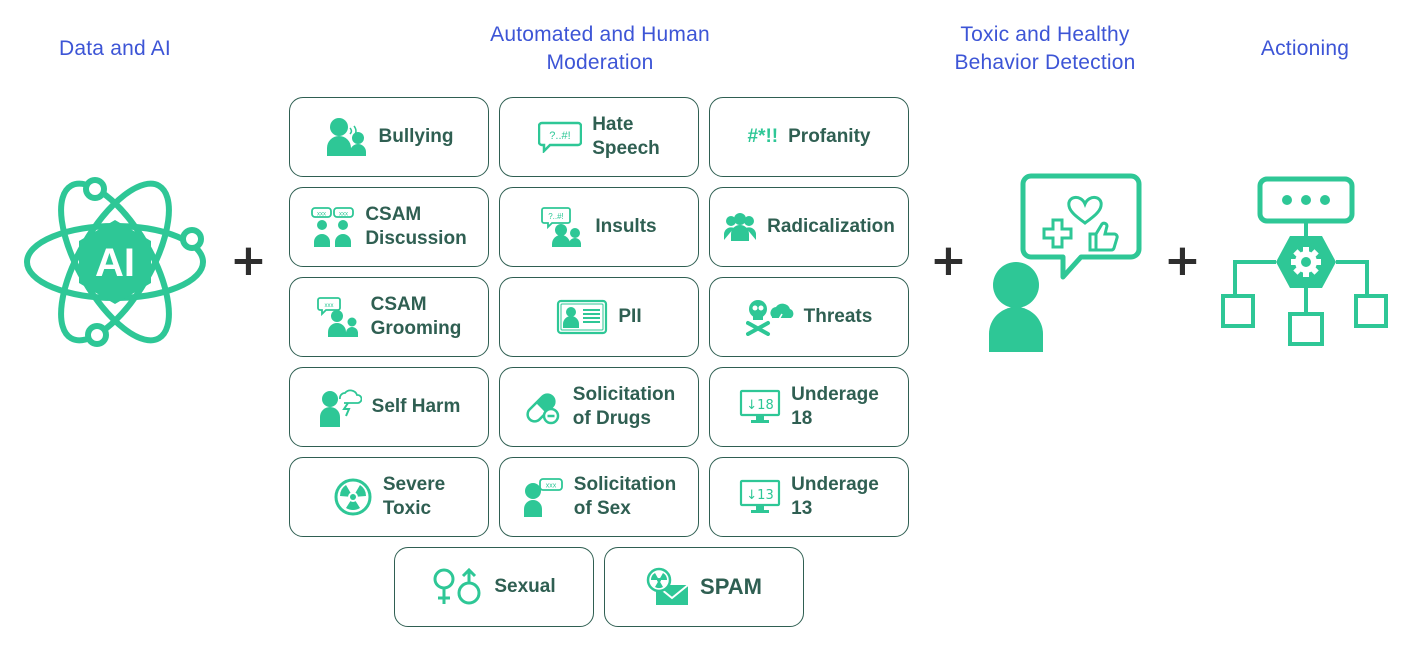  I want to click on ai-icon-text: AI, so click(115, 263).